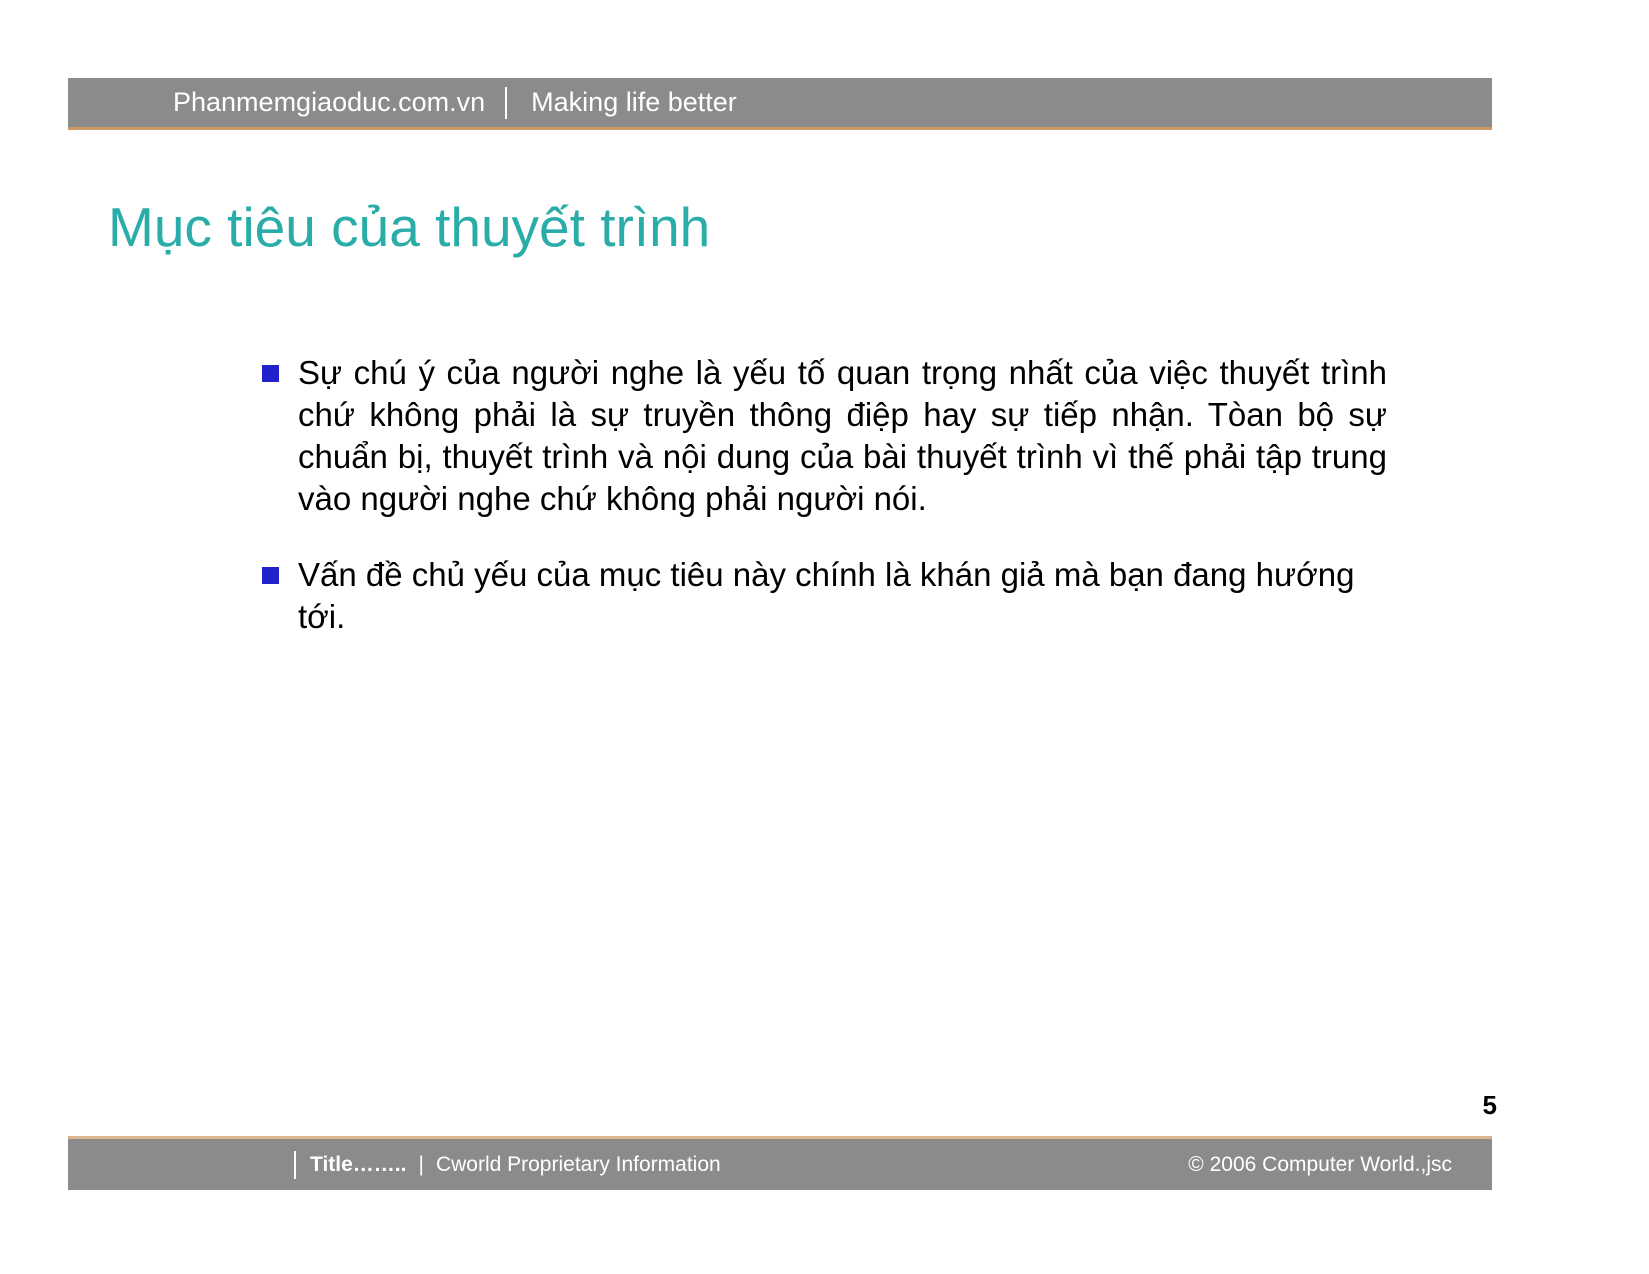 The height and width of the screenshot is (1274, 1649). What do you see at coordinates (295, 1164) in the screenshot?
I see `footer-divider-icon` at bounding box center [295, 1164].